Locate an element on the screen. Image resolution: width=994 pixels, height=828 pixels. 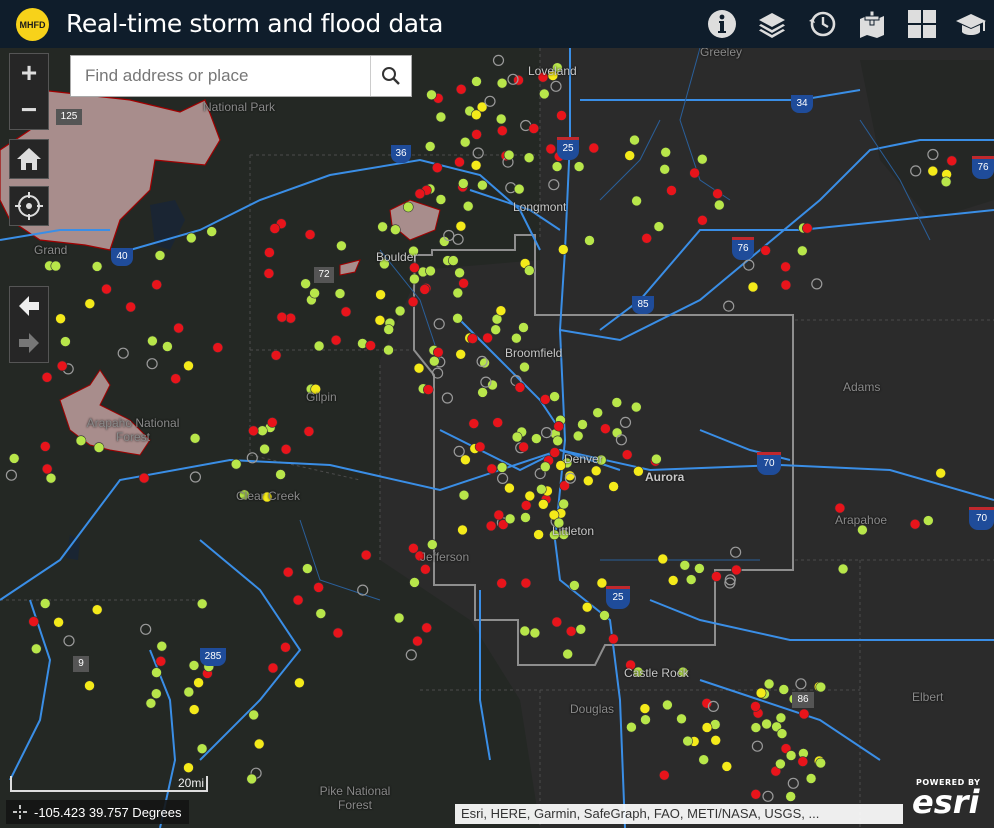
about-button is located at coordinates (970, 24).